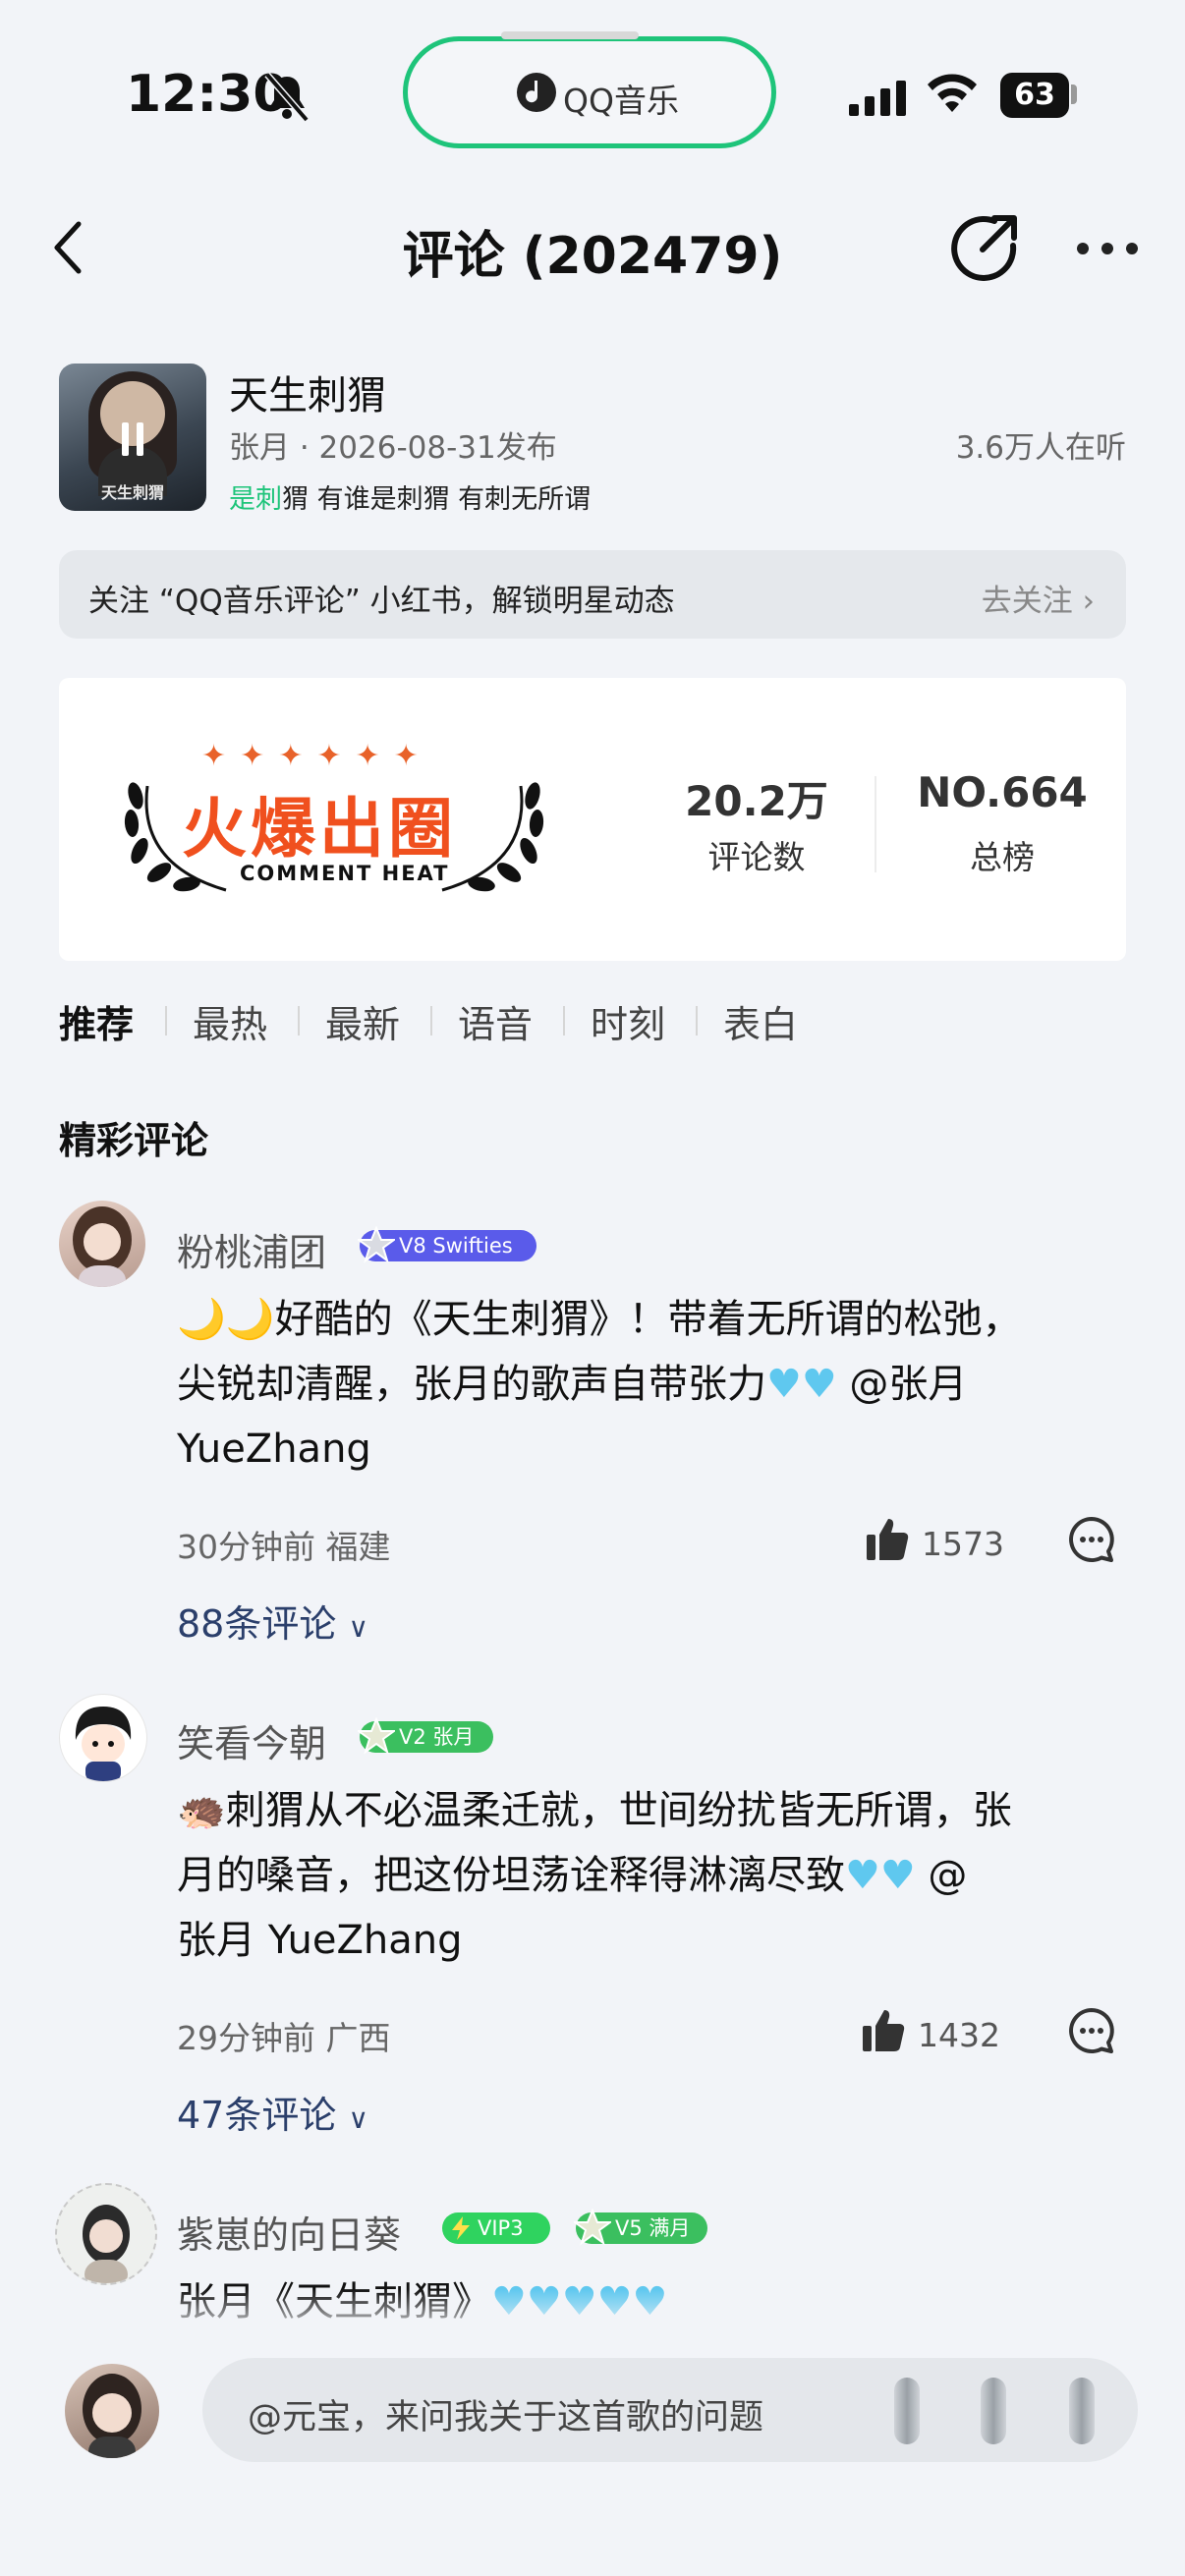 The image size is (1185, 2576). Describe the element at coordinates (472, 1384) in the screenshot. I see `comment-line-text: 尖锐却清醒，张月的歌声自带张力` at that location.